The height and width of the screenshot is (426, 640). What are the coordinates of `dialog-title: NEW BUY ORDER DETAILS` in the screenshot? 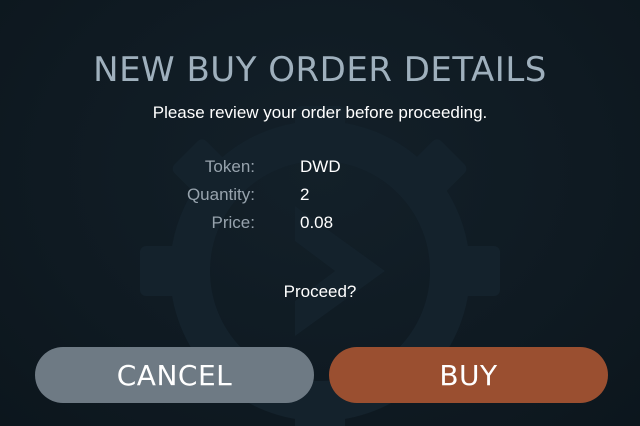 It's located at (320, 70).